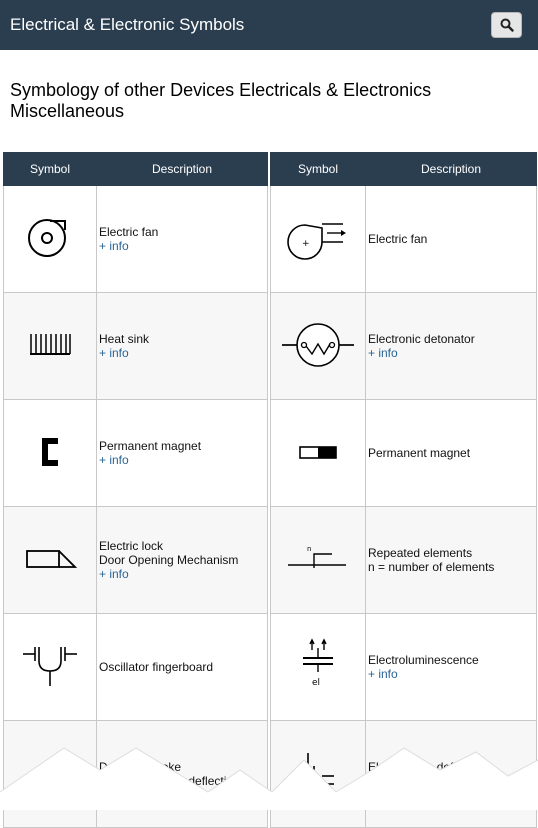  I want to click on table-row: + Electric fan, so click(403, 239).